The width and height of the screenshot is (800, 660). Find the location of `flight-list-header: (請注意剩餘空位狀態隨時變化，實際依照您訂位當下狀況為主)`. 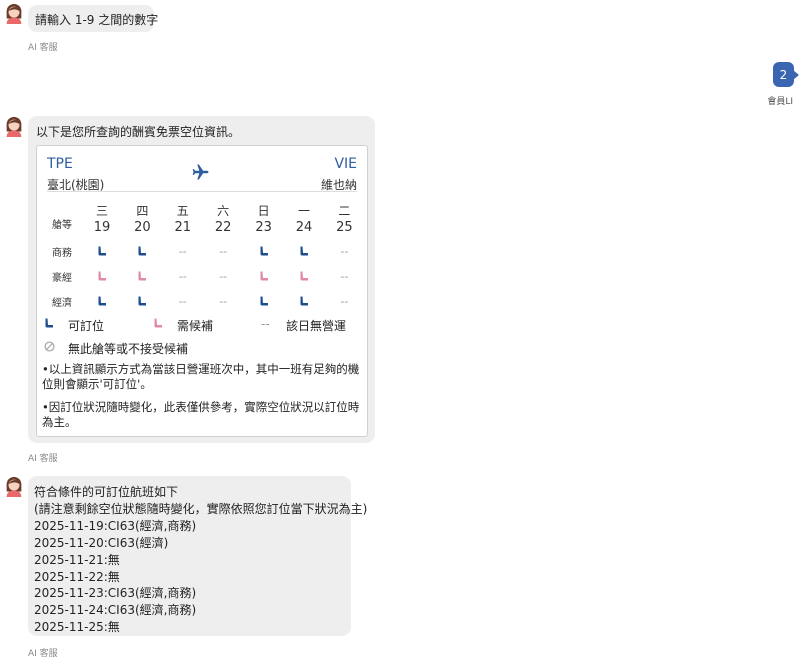

flight-list-header: (請注意剩餘空位狀態隨時變化，實際依照您訂位當下狀況為主) is located at coordinates (201, 508).